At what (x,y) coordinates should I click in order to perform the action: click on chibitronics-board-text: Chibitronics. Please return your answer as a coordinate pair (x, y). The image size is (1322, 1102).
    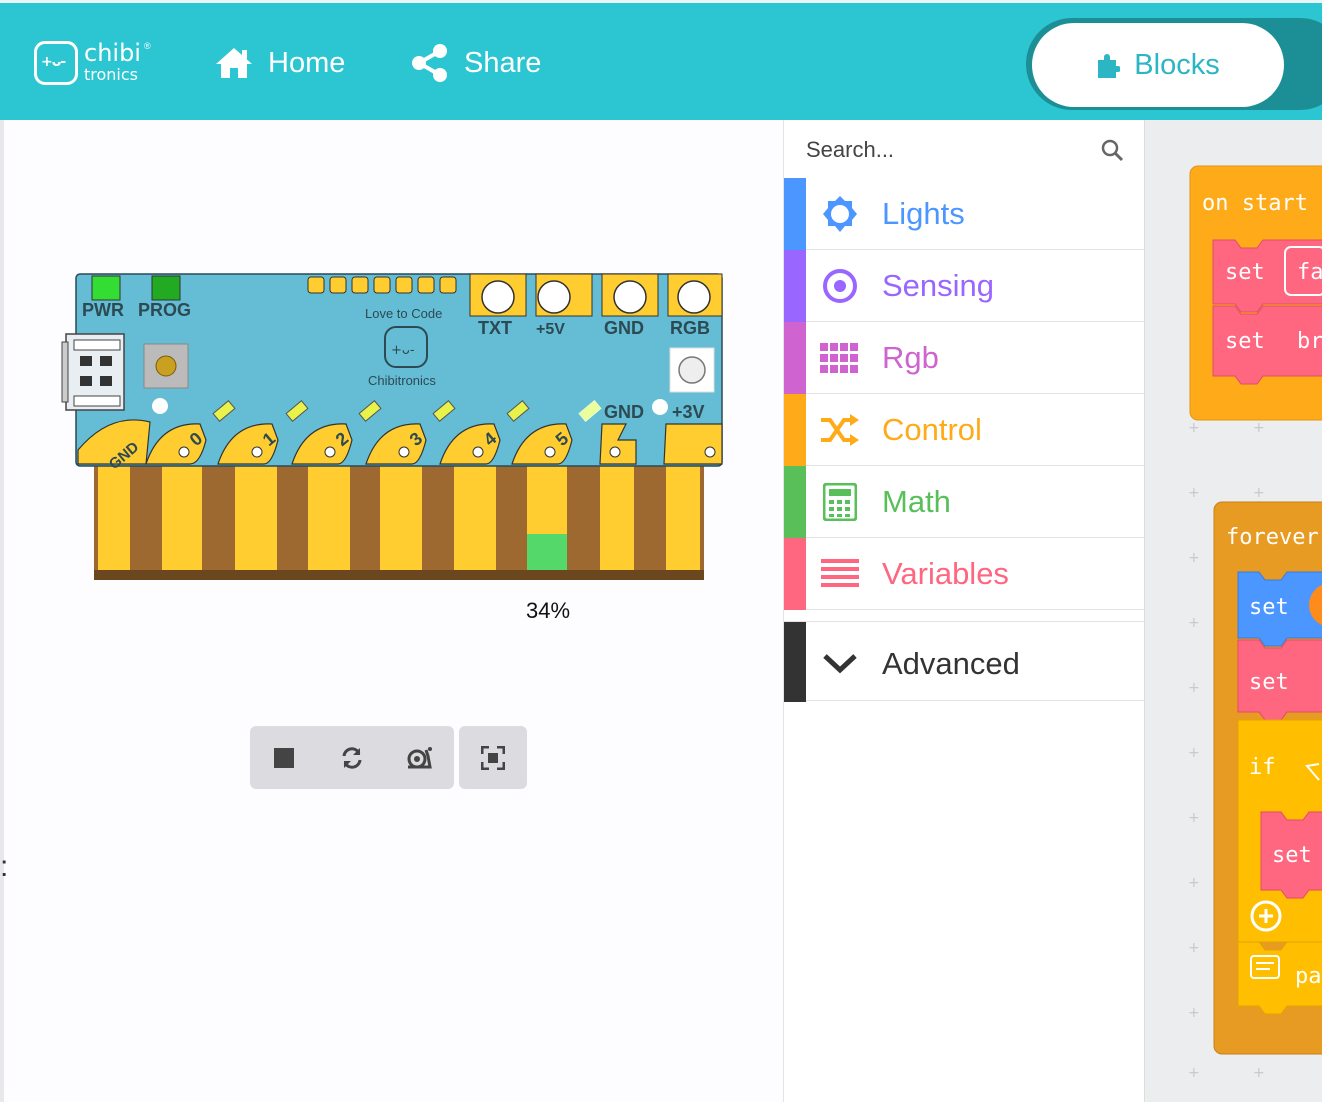
    Looking at the image, I should click on (402, 380).